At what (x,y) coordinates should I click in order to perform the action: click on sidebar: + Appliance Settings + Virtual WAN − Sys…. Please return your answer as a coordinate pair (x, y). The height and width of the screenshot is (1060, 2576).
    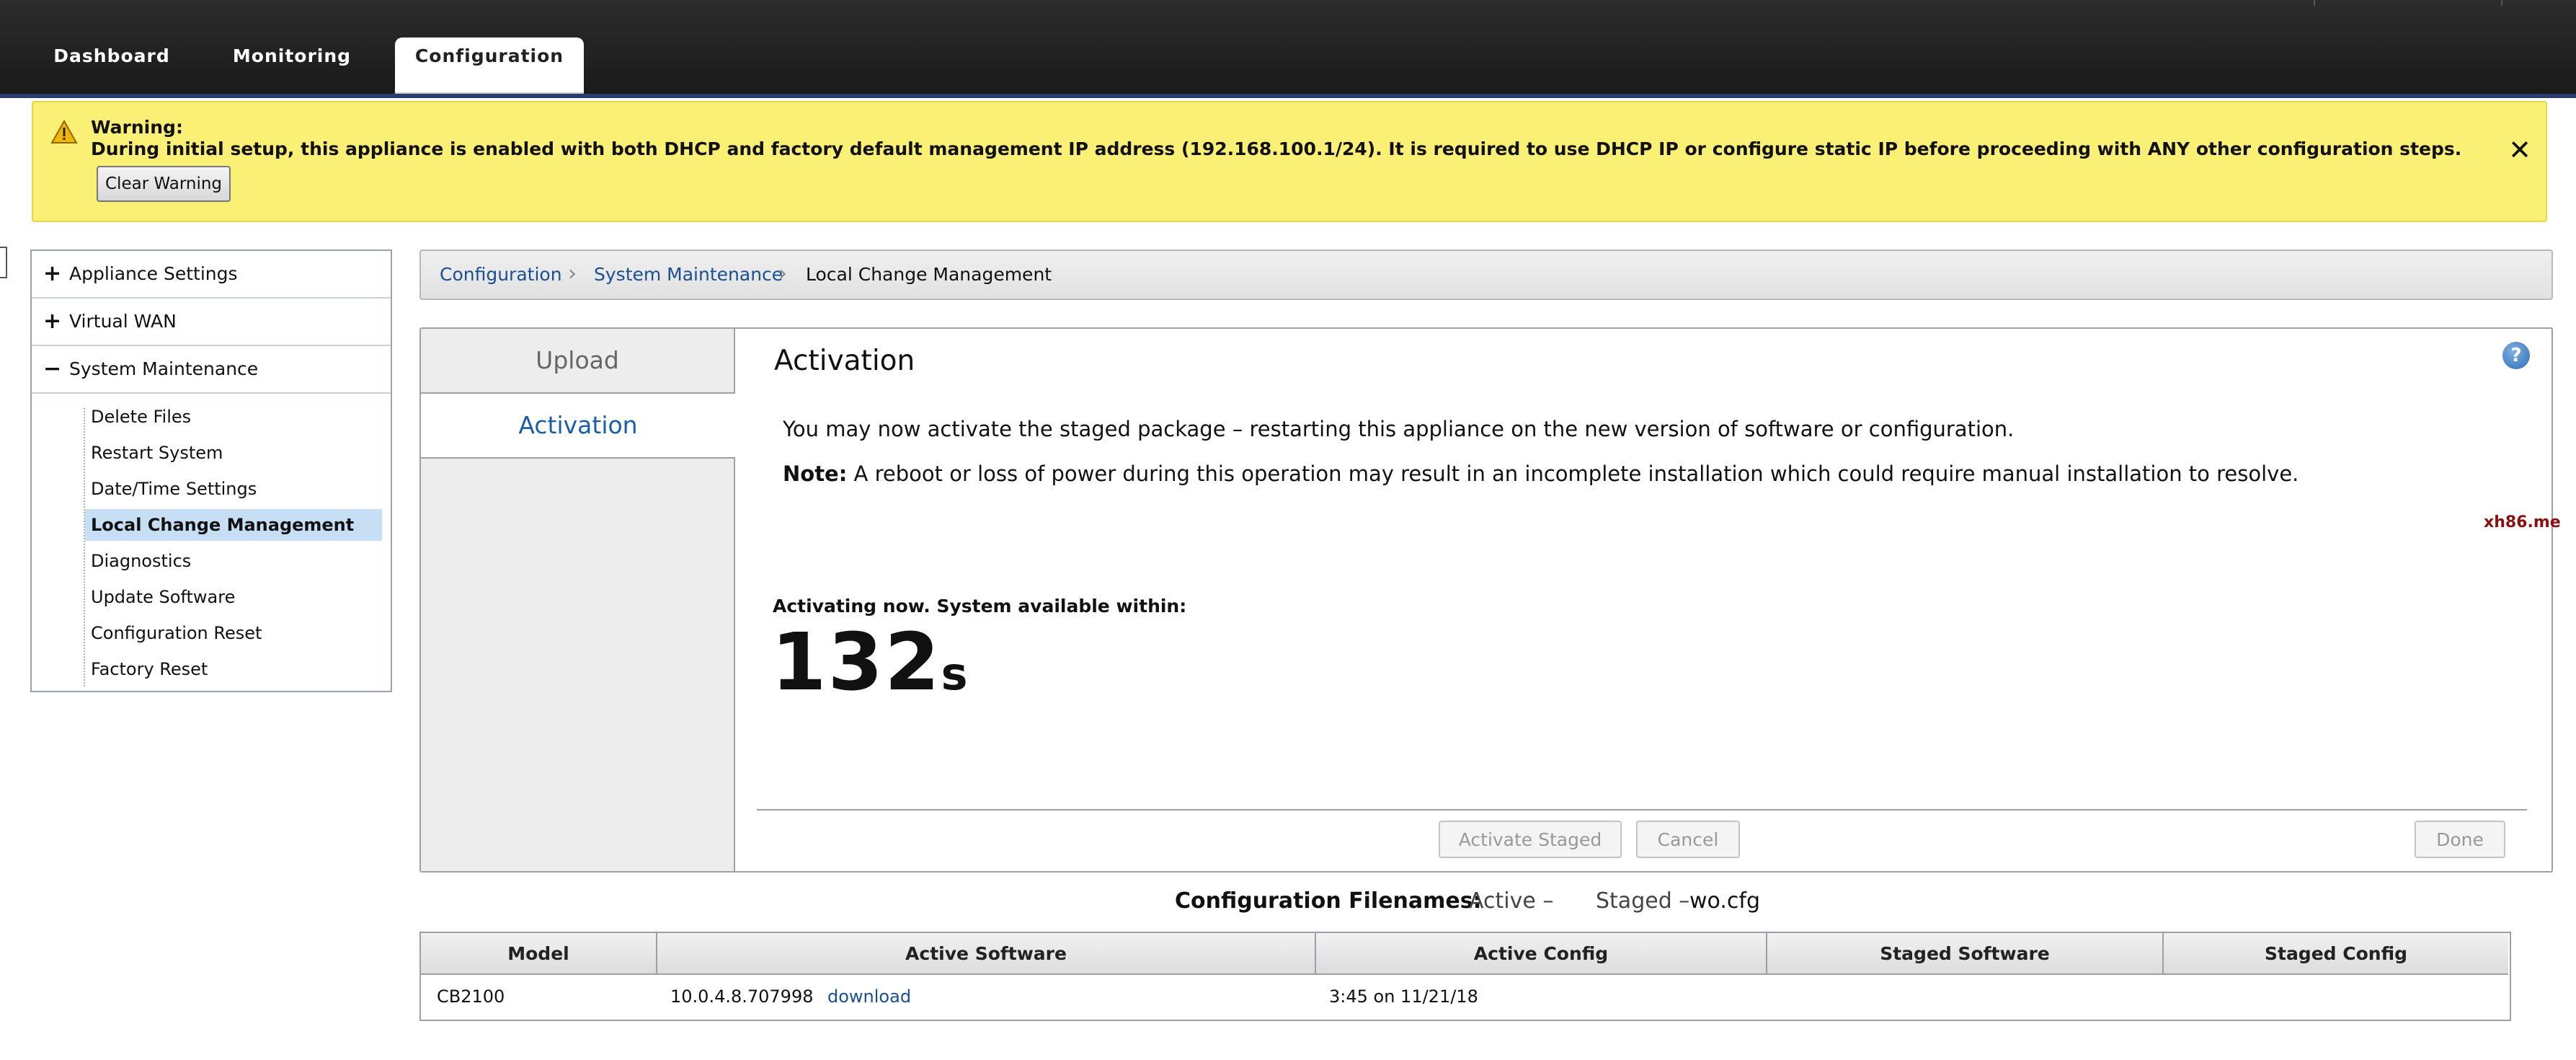
    Looking at the image, I should click on (211, 471).